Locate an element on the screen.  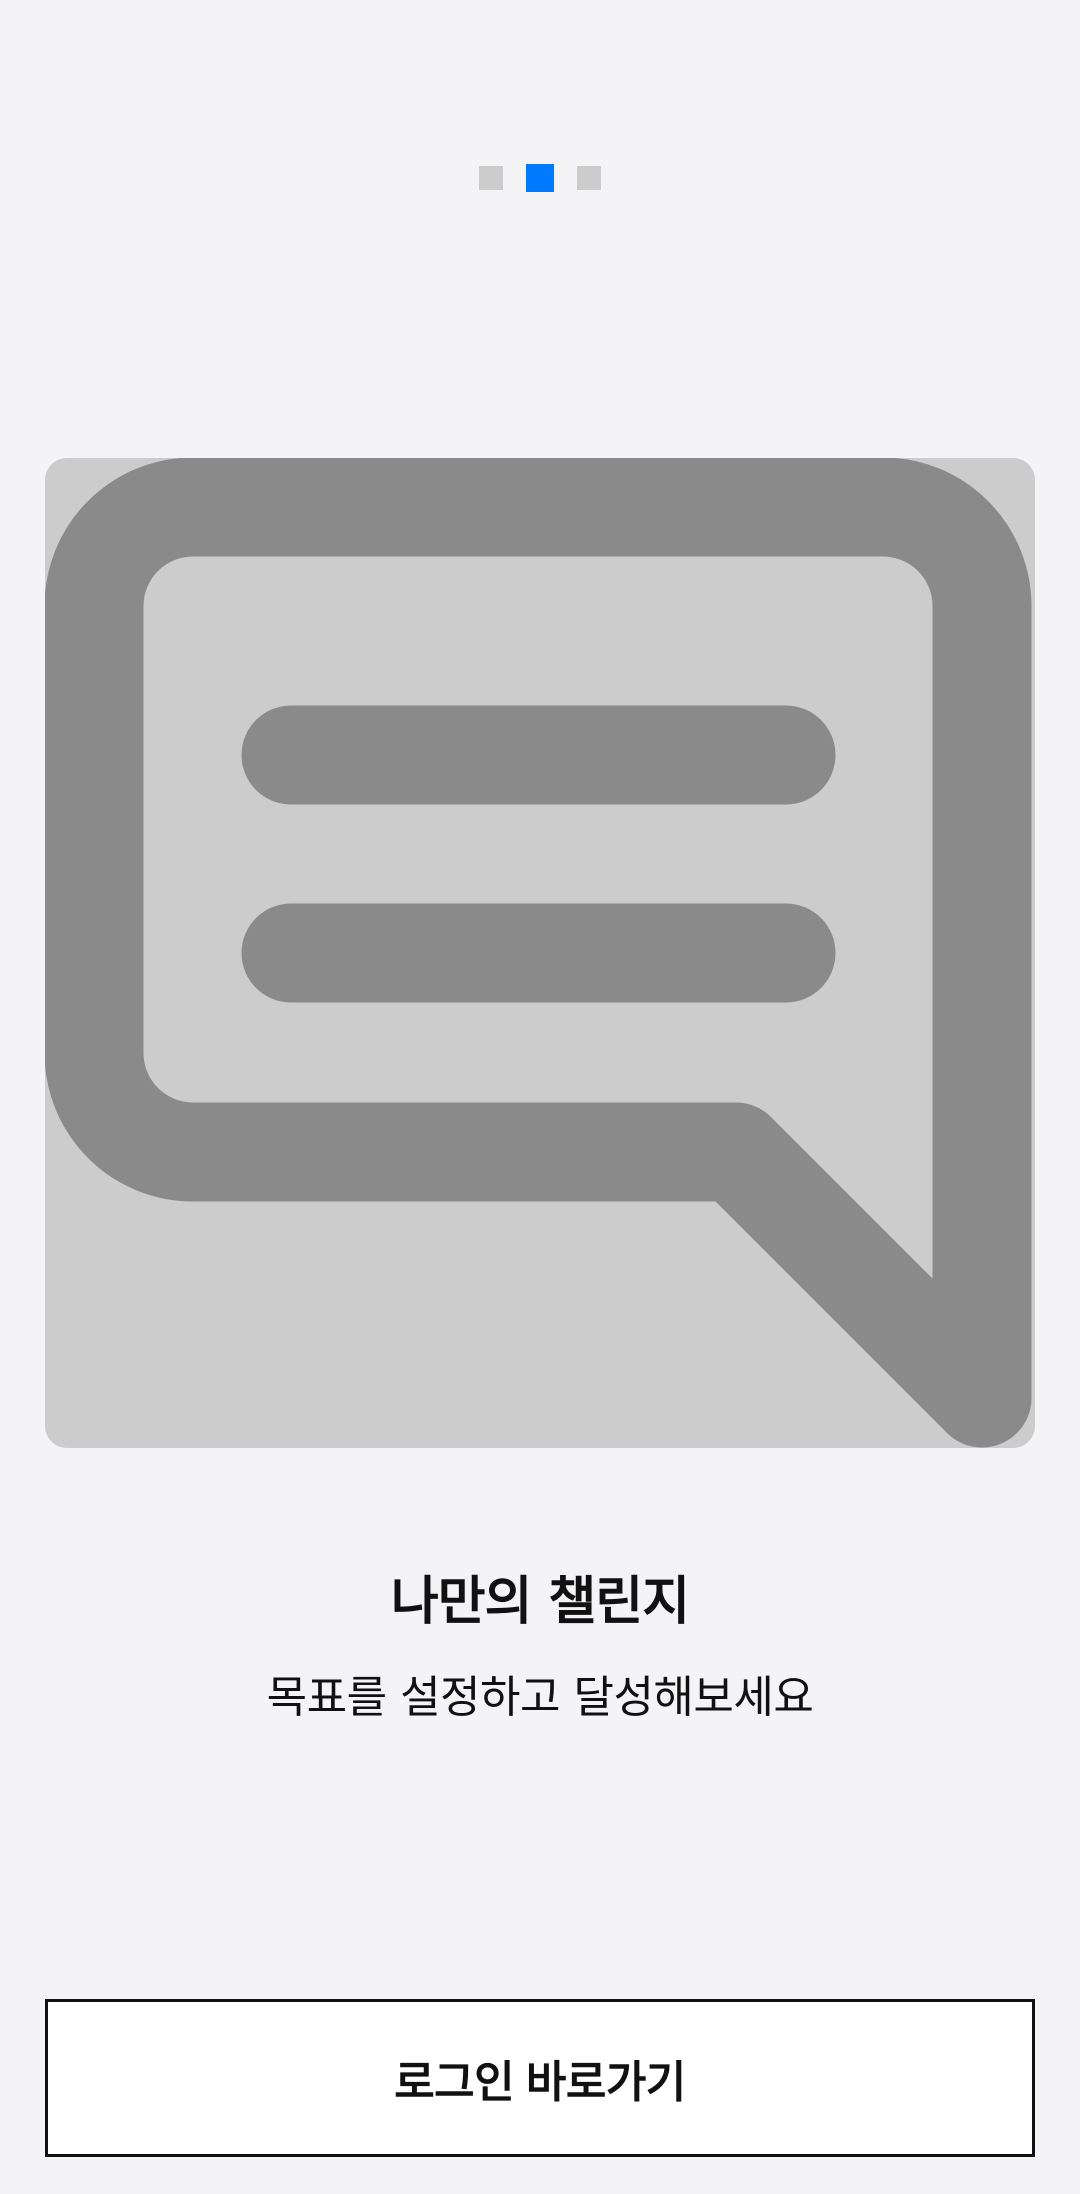
onboarding-subtitle: 목표를 설정하고 달성해보세요 is located at coordinates (540, 1697).